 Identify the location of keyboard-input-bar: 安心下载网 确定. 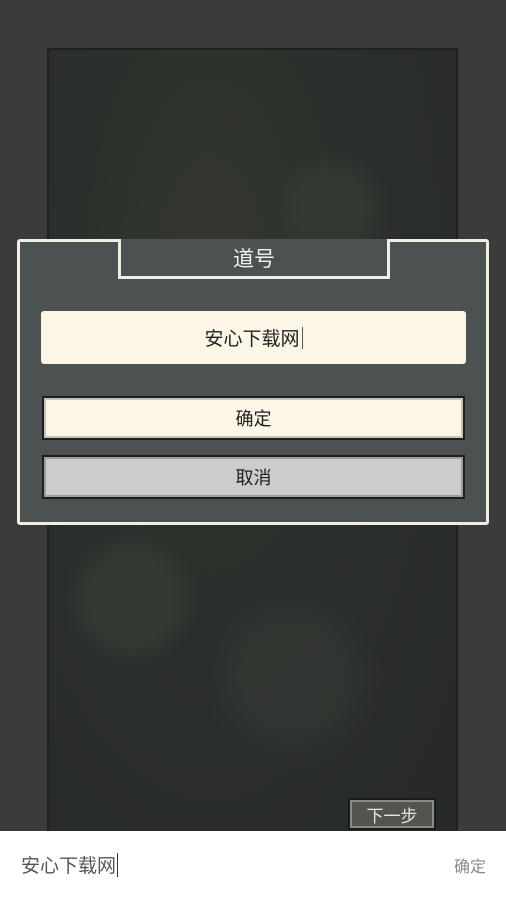
(253, 864).